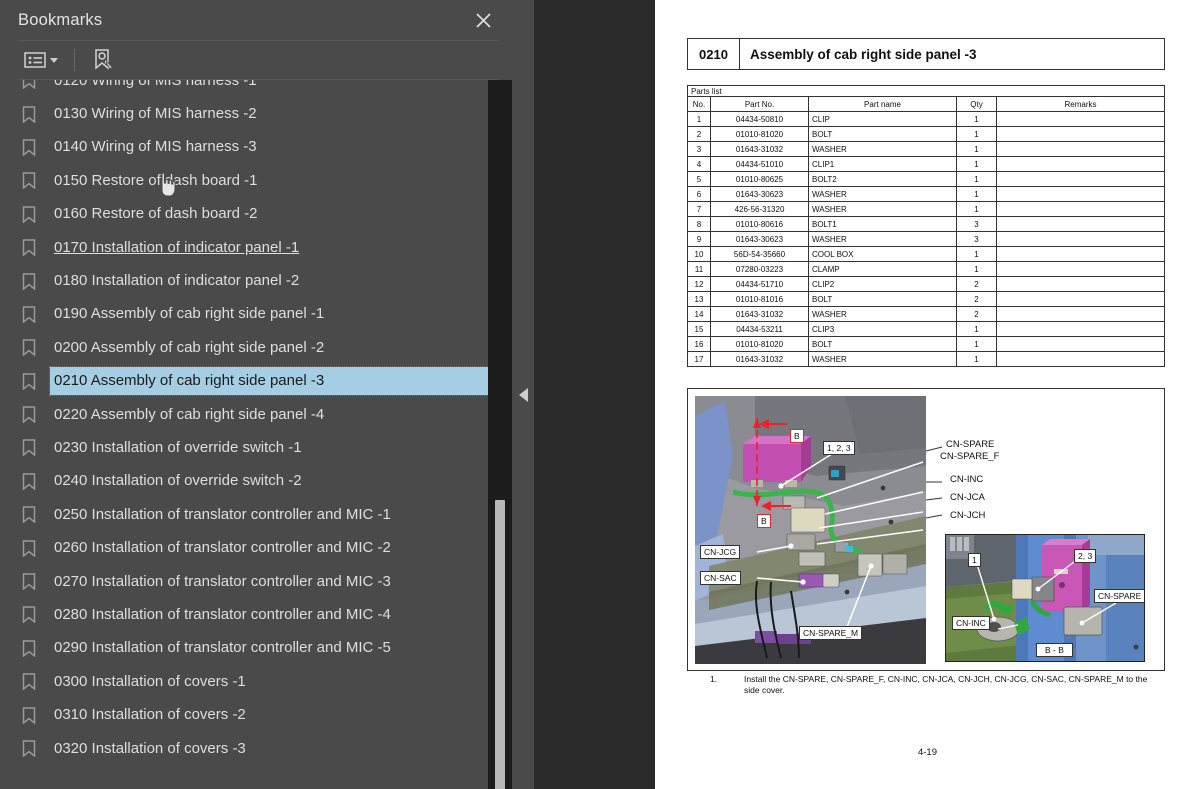 The height and width of the screenshot is (789, 1200). What do you see at coordinates (882, 164) in the screenshot?
I see `parts-cell: CLIP1` at bounding box center [882, 164].